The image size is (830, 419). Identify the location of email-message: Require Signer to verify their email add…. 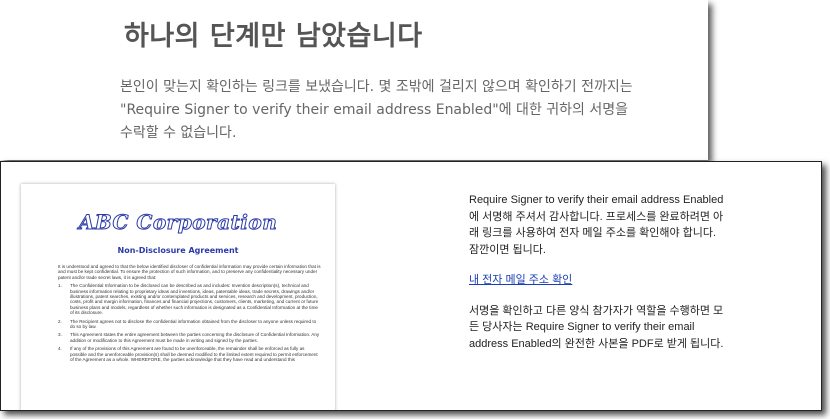
(599, 272).